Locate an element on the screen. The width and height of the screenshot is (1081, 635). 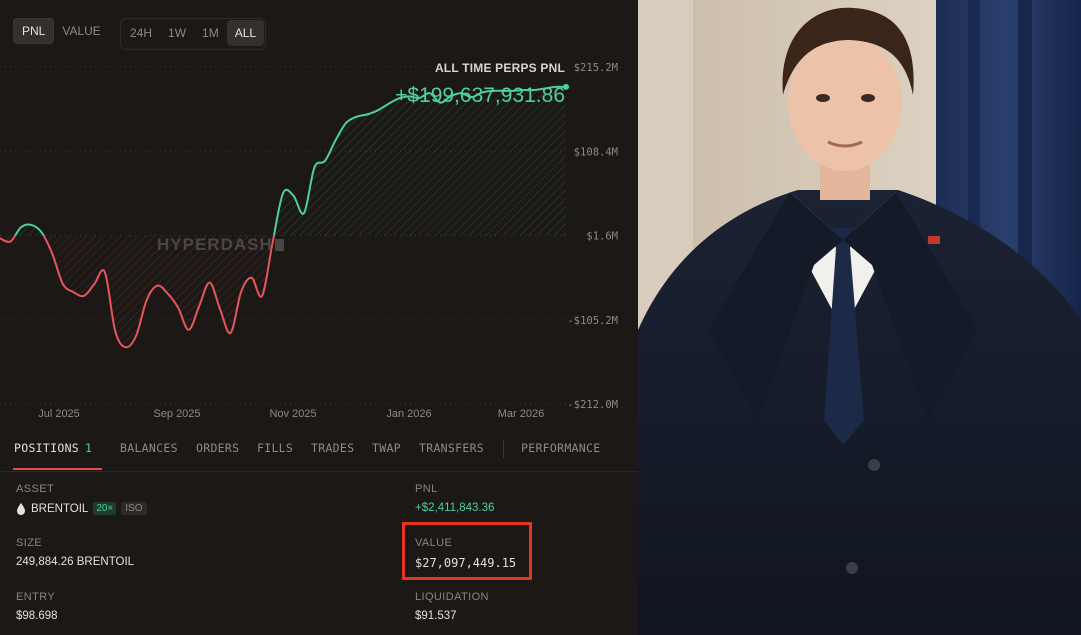
size-field: SIZE 249,884.26 BRENTOIL is located at coordinates (75, 552).